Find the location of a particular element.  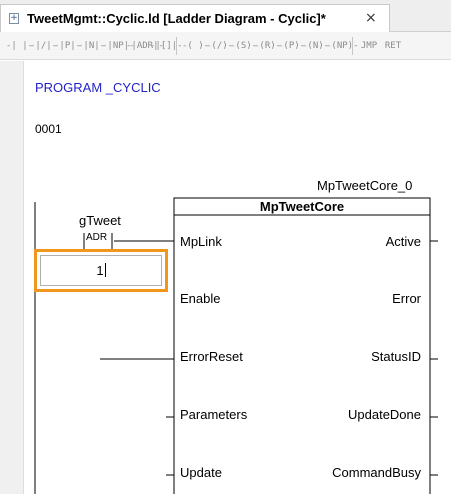

value-input: 1 is located at coordinates (101, 270).